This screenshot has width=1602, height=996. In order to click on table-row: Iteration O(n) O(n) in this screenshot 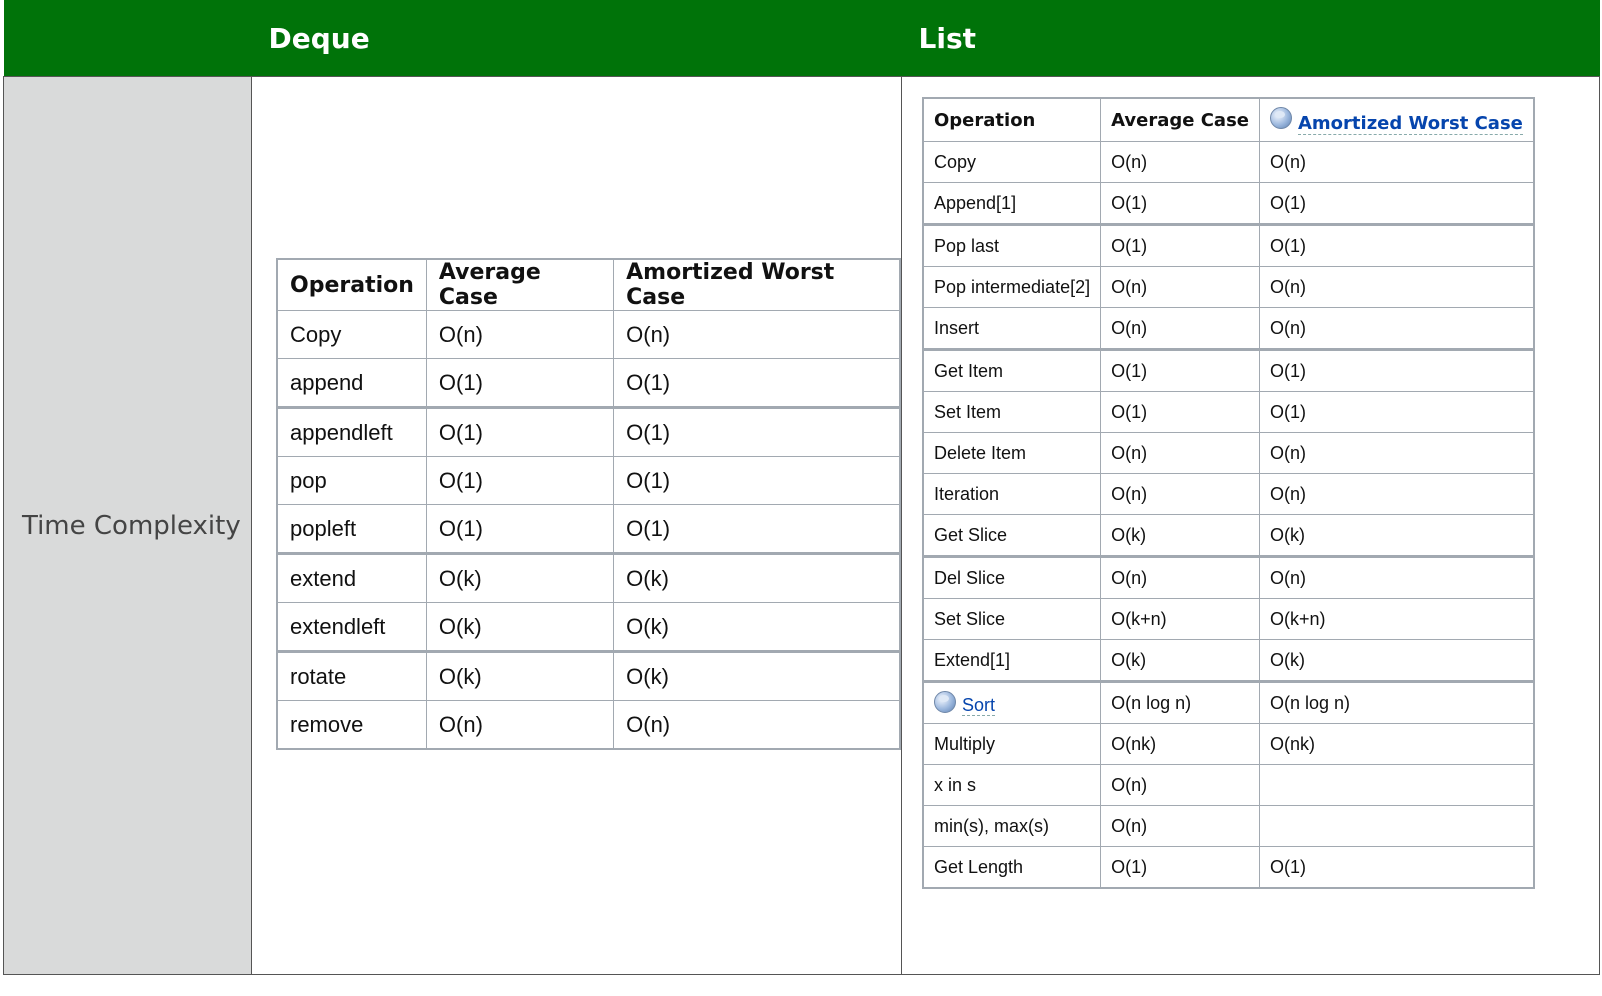, I will do `click(1228, 494)`.